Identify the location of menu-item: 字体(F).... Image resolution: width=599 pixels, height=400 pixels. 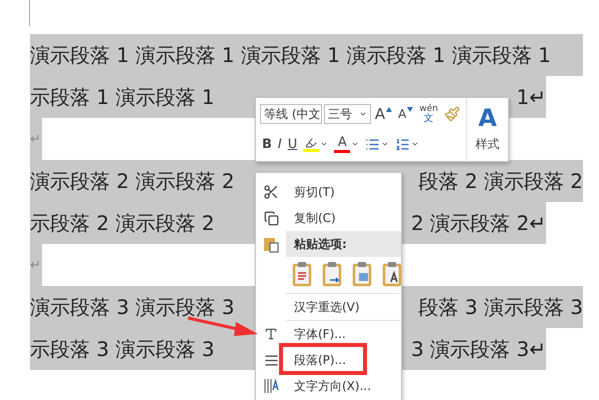
(316, 334).